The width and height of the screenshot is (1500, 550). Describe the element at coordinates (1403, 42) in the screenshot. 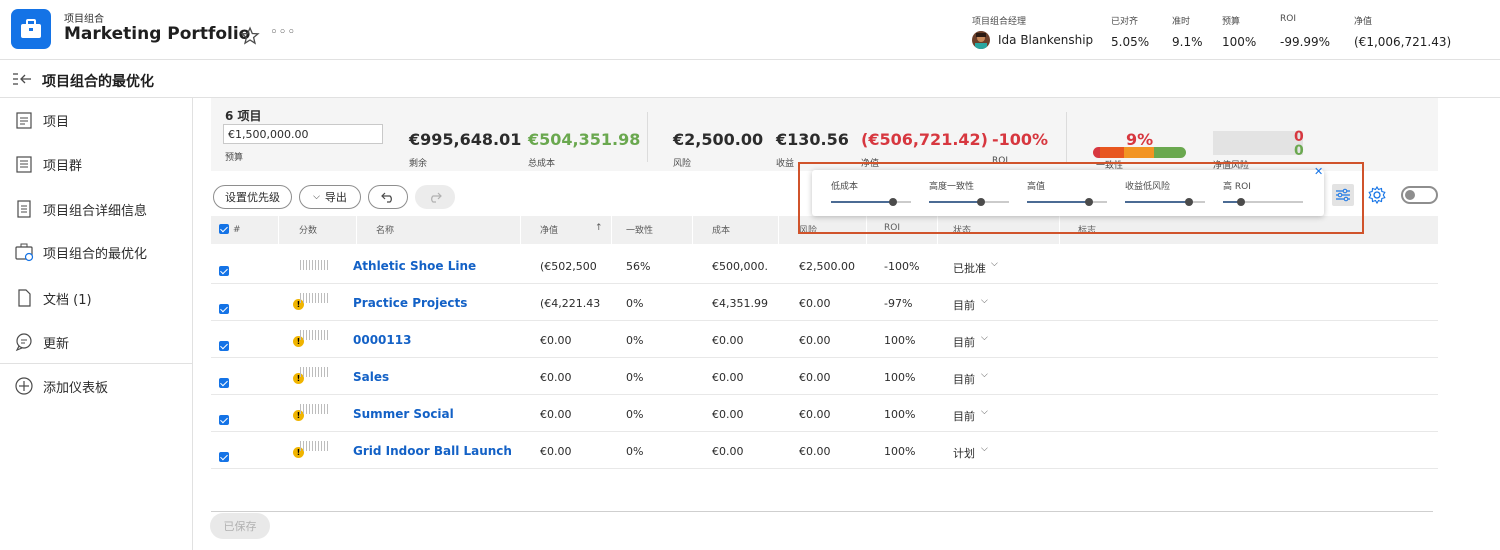

I see `metric-value: (€1,006,721.43)` at that location.